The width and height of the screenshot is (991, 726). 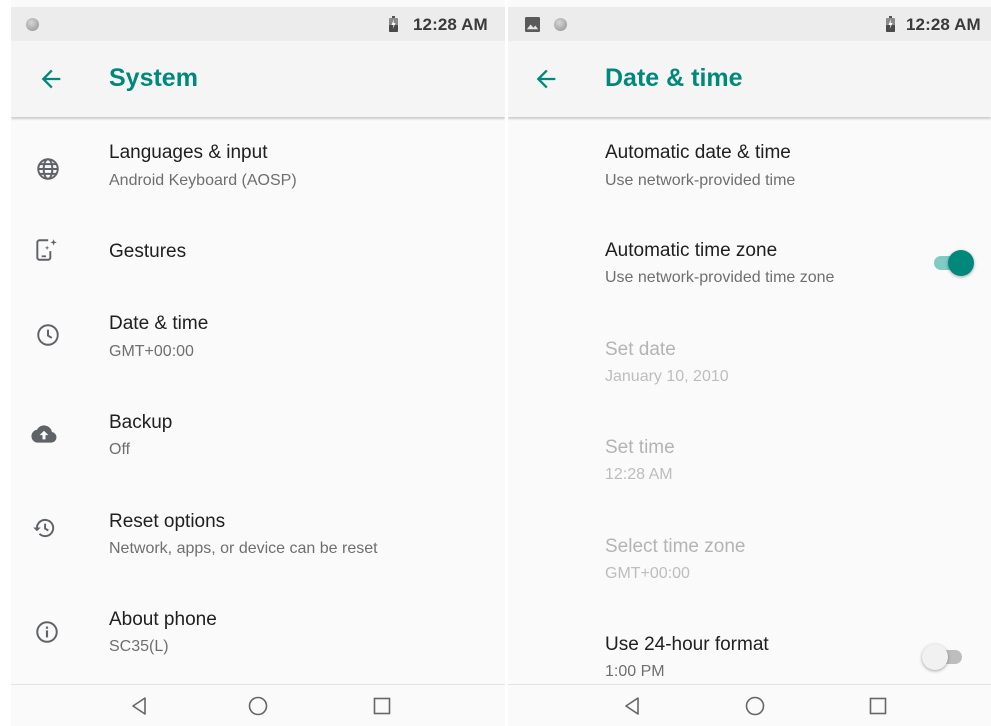 What do you see at coordinates (700, 180) in the screenshot?
I see `item-summary: Use network-provided time` at bounding box center [700, 180].